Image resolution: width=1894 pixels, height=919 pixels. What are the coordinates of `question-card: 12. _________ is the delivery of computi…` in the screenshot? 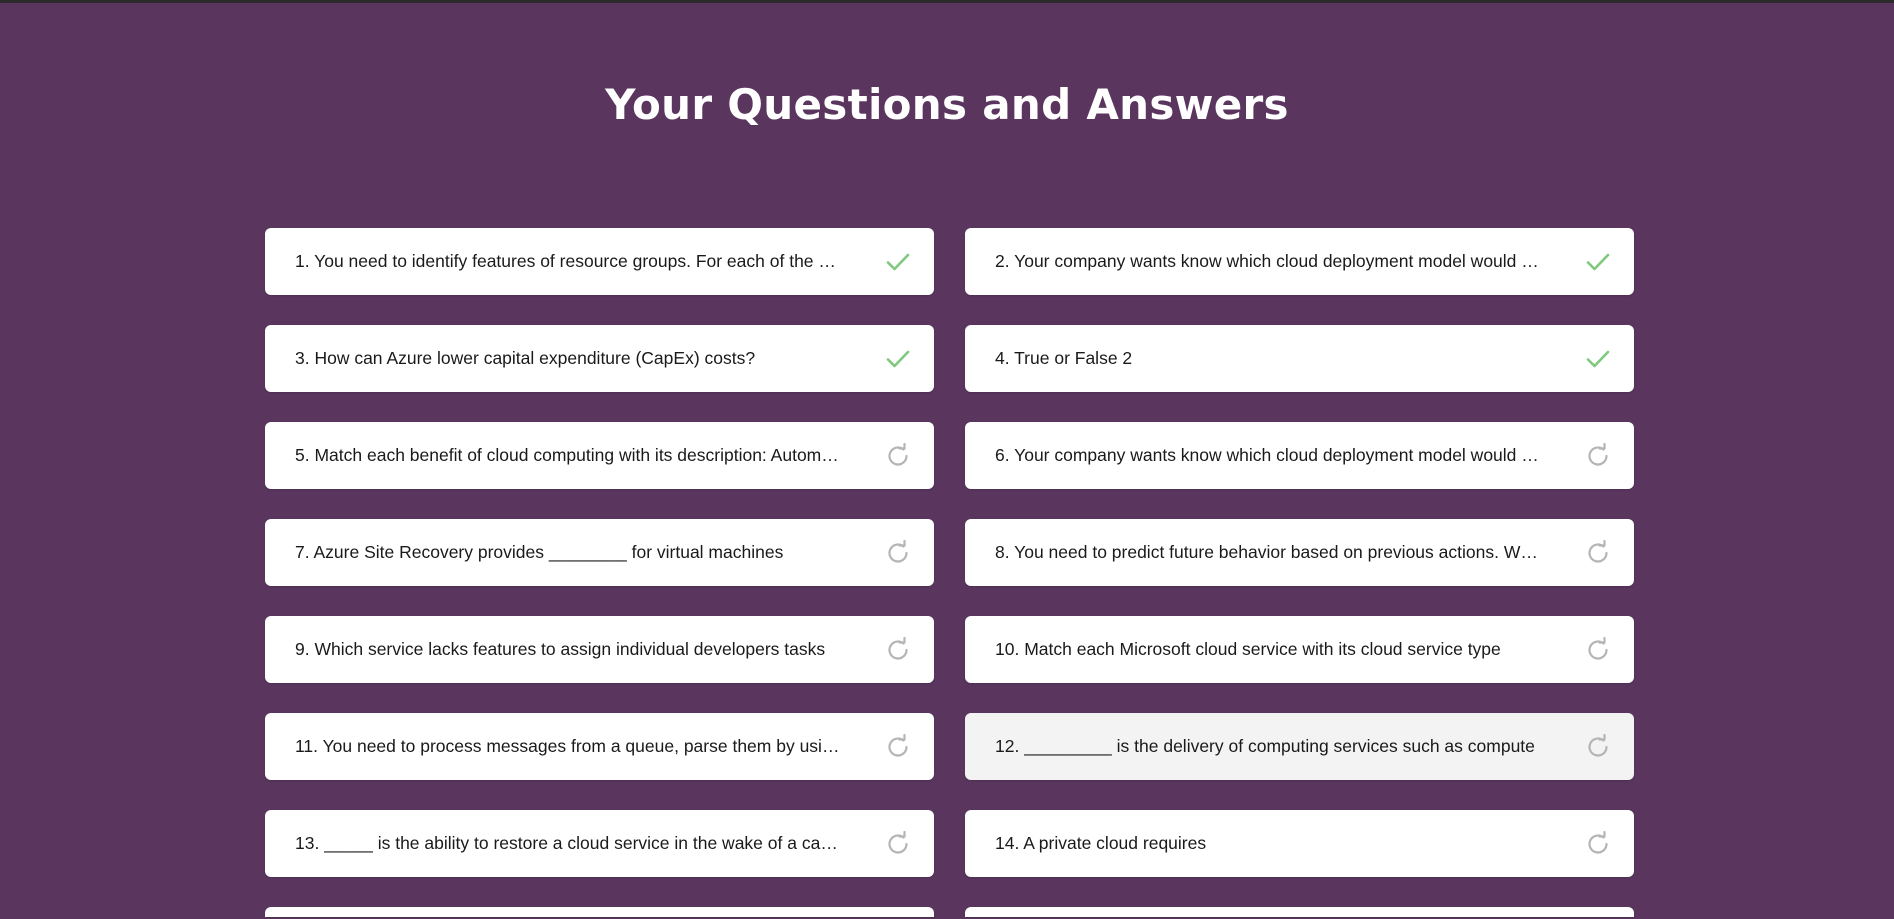 It's located at (1299, 746).